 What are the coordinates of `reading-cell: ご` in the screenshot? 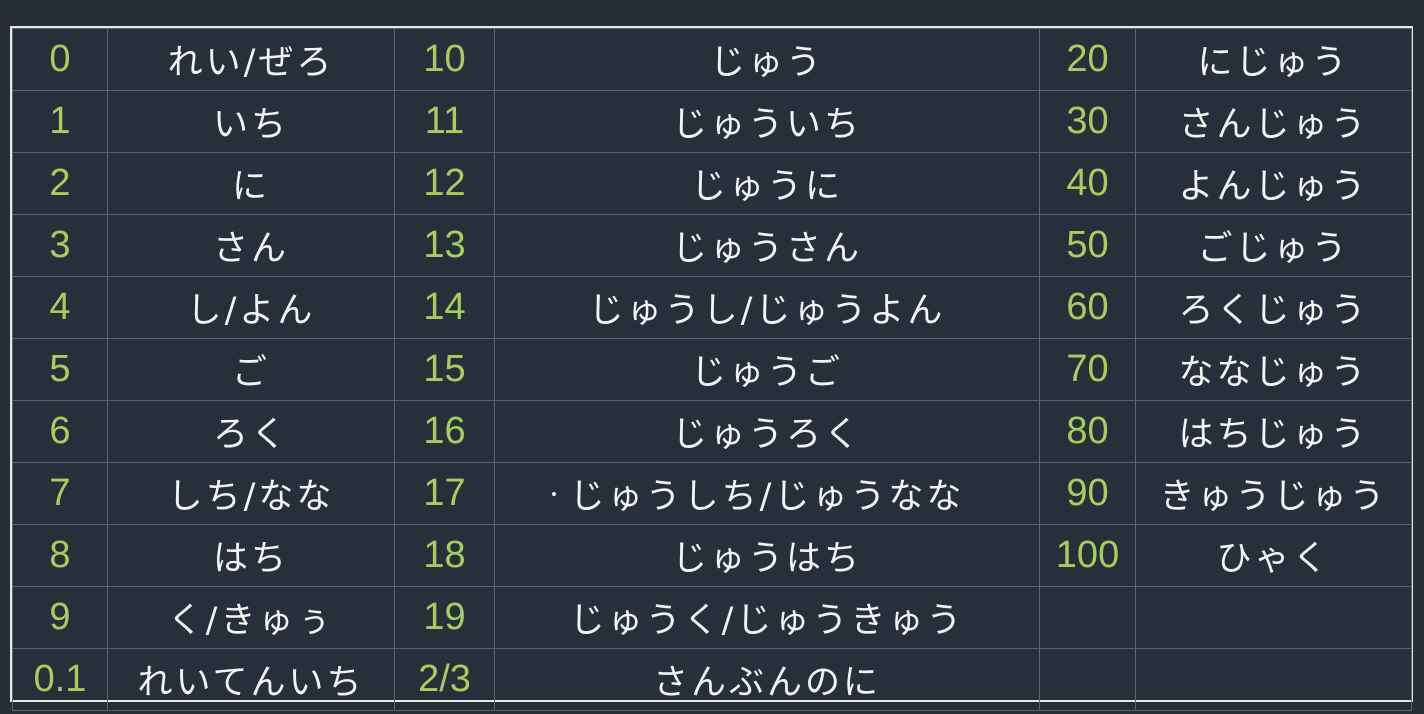 It's located at (251, 369).